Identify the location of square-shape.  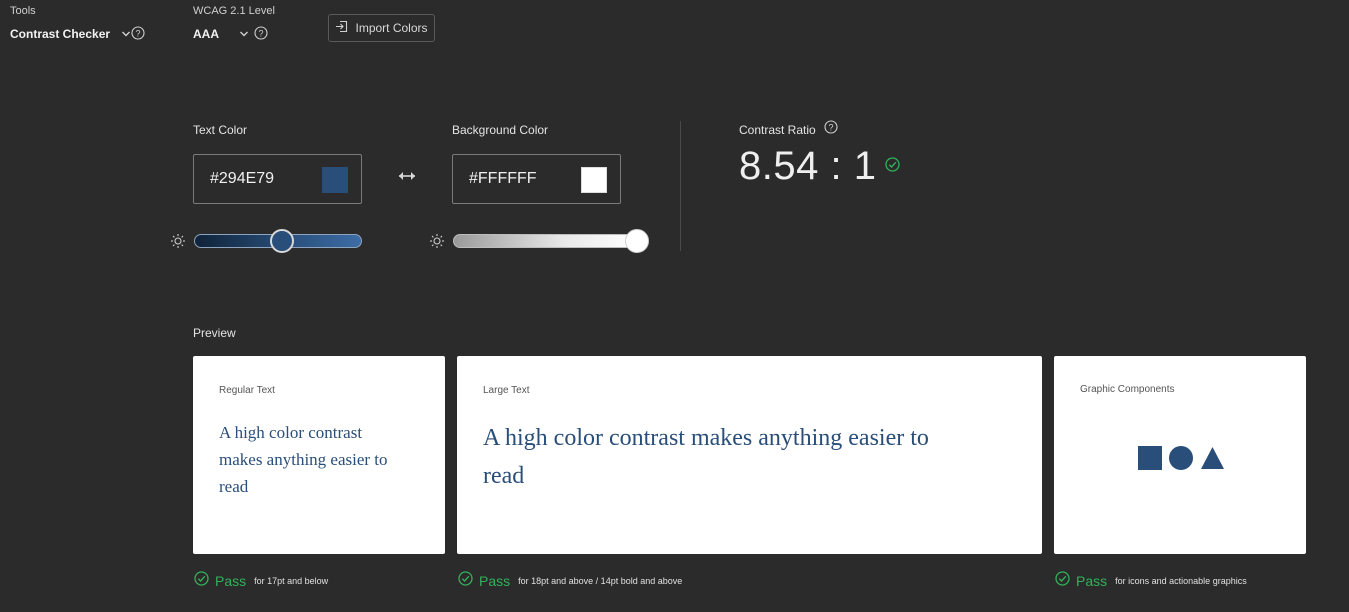
(1150, 458).